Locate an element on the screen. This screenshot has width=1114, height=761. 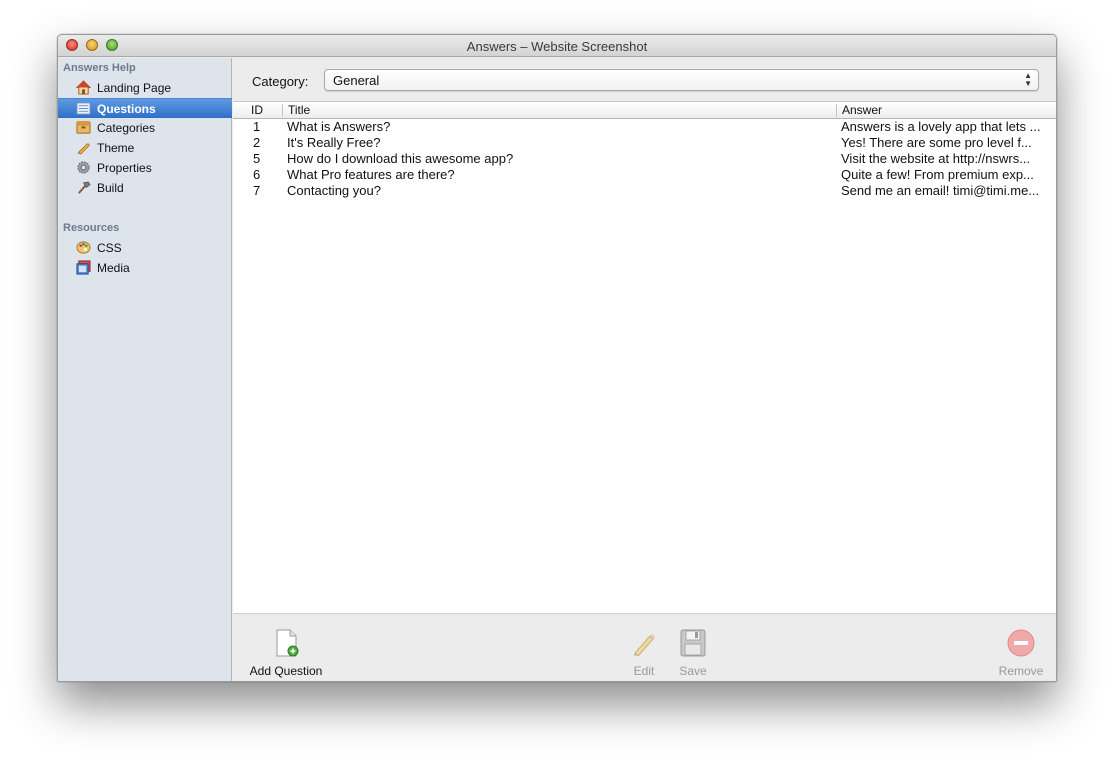
cell-id: 7 is located at coordinates (257, 190).